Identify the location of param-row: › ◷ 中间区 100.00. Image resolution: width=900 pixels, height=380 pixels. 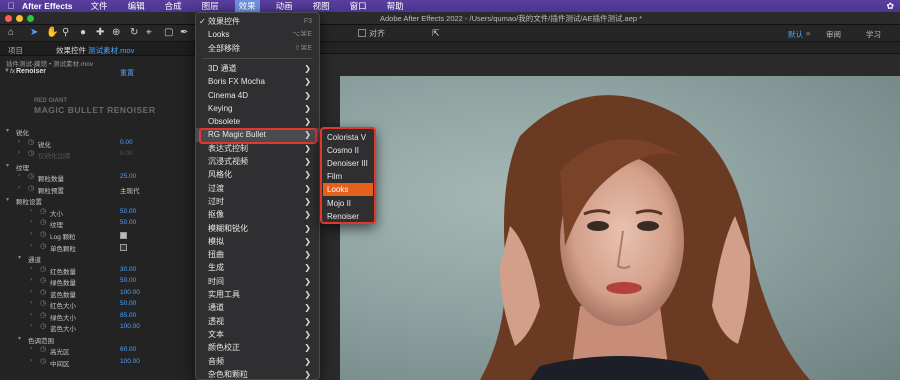
(99, 362).